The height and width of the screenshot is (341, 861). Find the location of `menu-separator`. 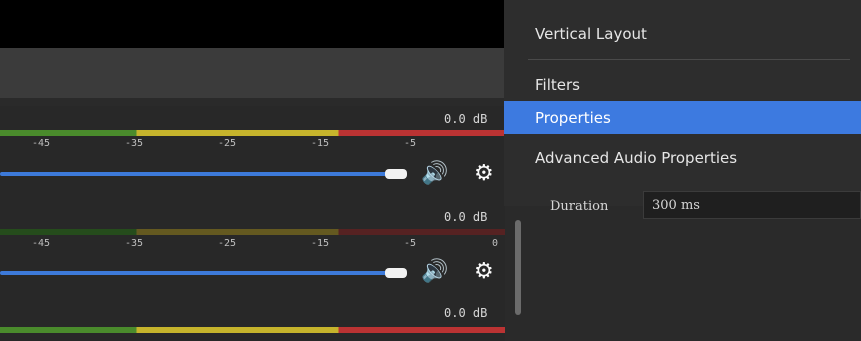

menu-separator is located at coordinates (689, 59).